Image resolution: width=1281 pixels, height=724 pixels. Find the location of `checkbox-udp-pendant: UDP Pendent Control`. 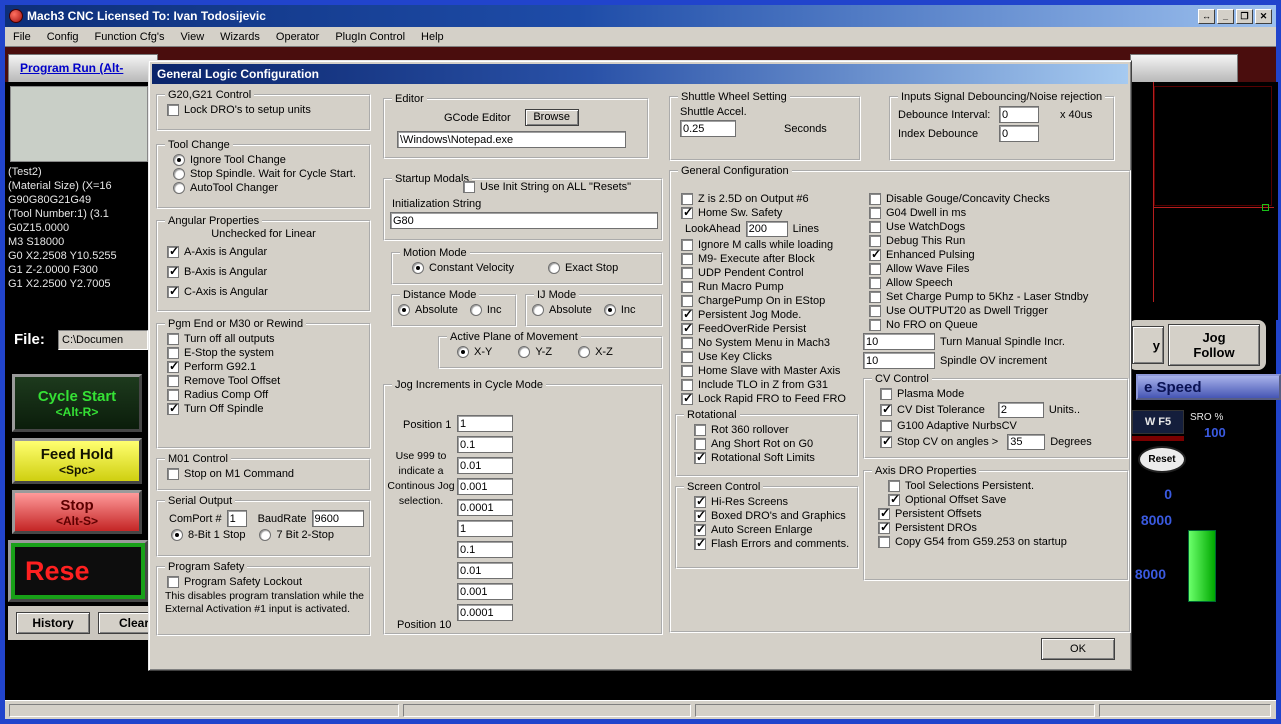

checkbox-udp-pendant: UDP Pendent Control is located at coordinates (770, 273).